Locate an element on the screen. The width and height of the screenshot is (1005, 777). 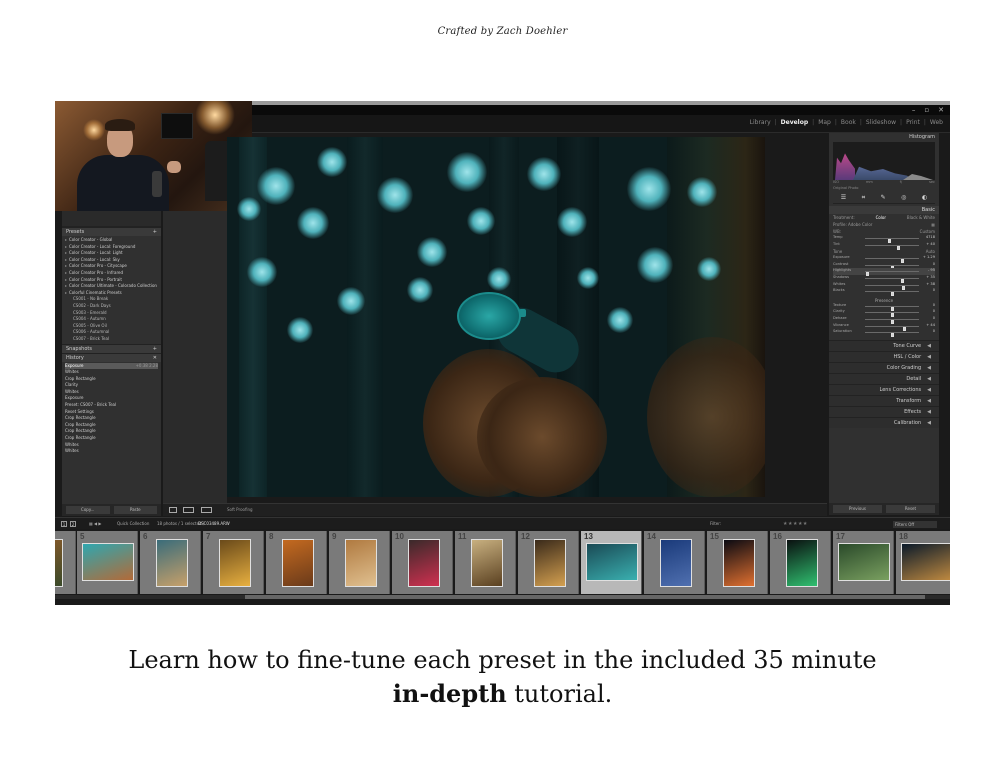
preset-folder: ▸ Color Creator - Local: Light is located at coordinates (111, 253).